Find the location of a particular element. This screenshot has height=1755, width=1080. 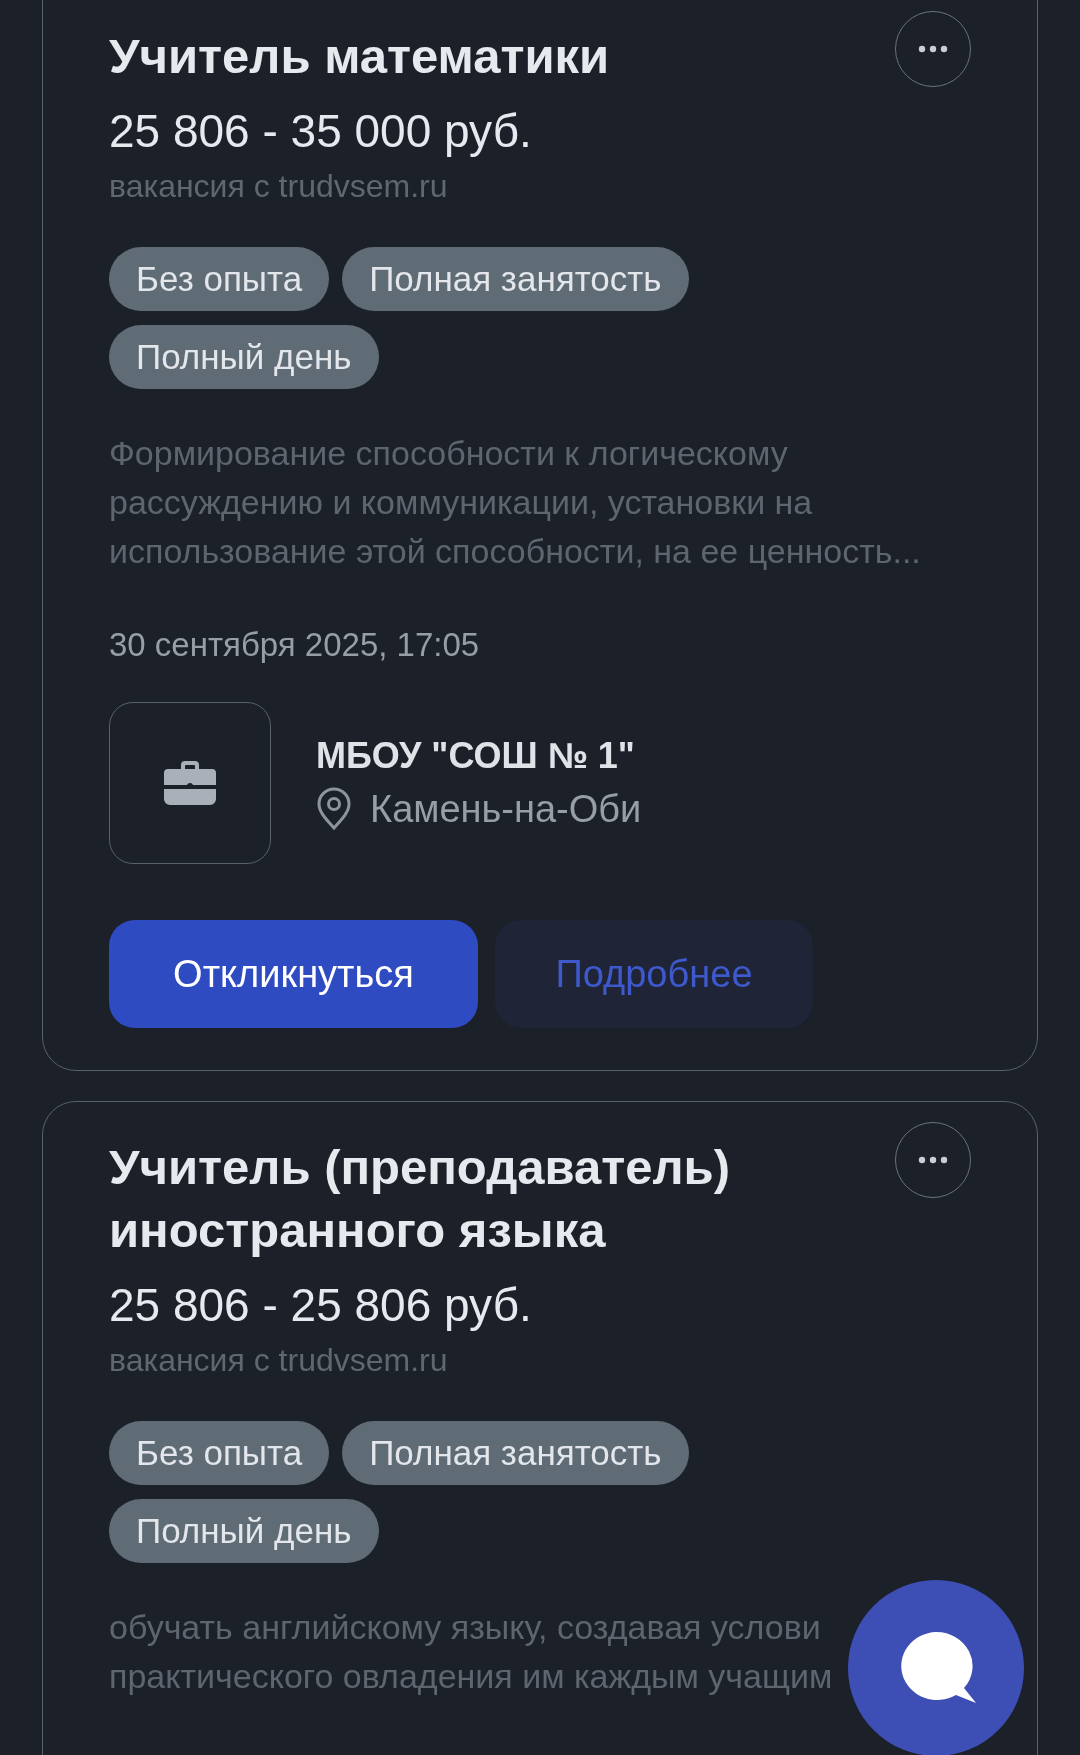

vacancy-date: 30 сентября 2025, 17:05 is located at coordinates (295, 645).